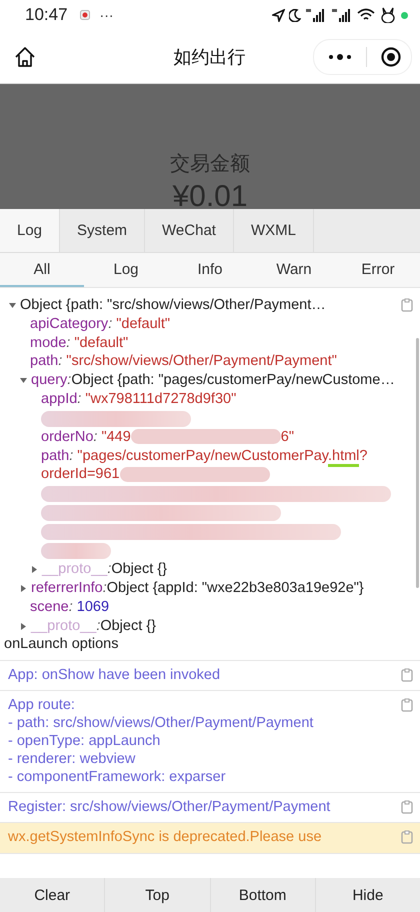  What do you see at coordinates (138, 399) in the screenshot?
I see `property-line: appId: "wx798111d7278d9f30"` at bounding box center [138, 399].